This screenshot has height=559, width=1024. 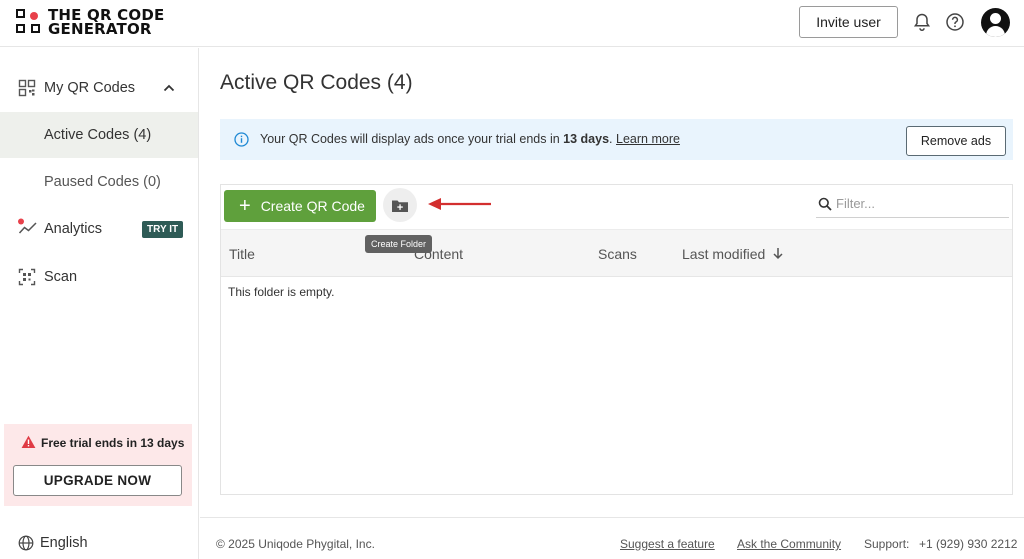 What do you see at coordinates (922, 24) in the screenshot?
I see `bell-icon` at bounding box center [922, 24].